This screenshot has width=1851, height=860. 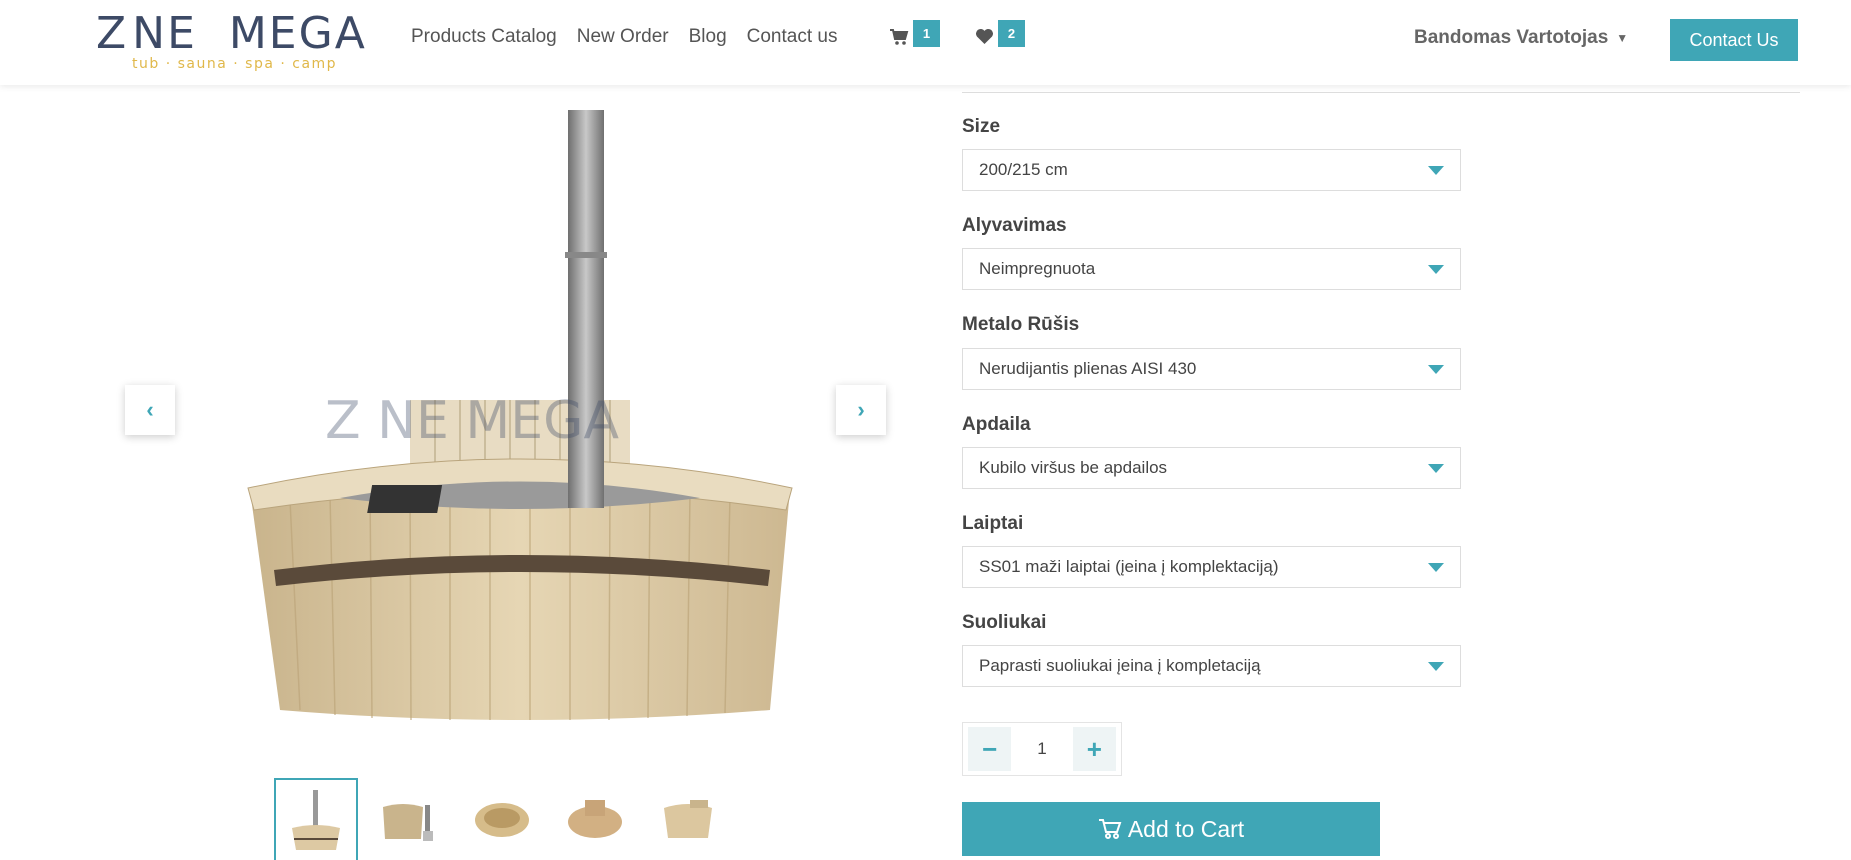 I want to click on thumbnail-strip, so click(x=506, y=819).